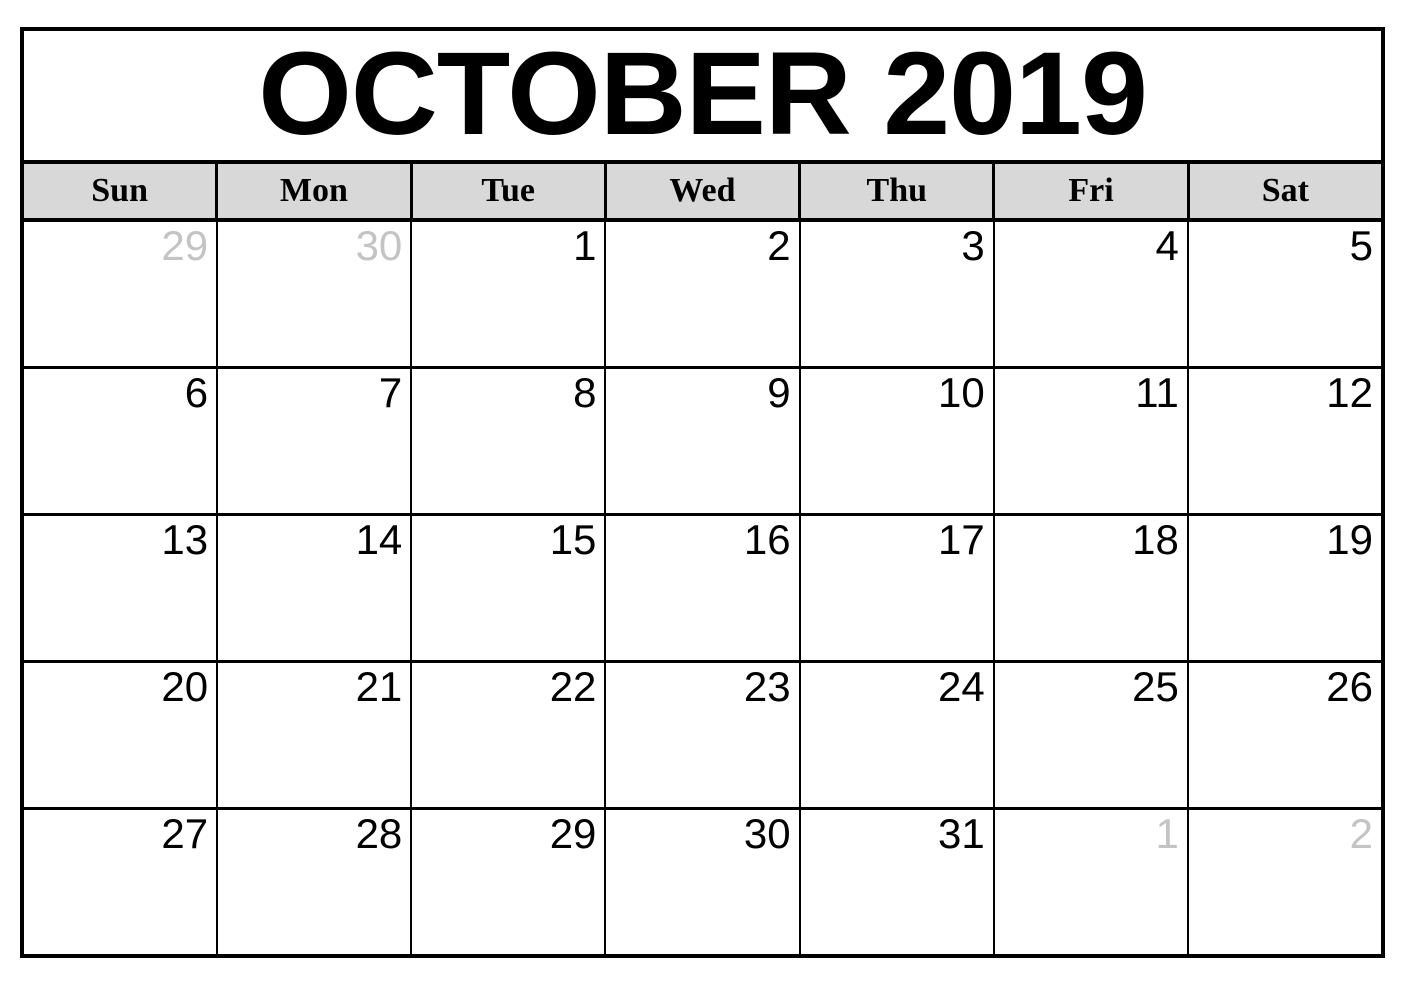  Describe the element at coordinates (1349, 686) in the screenshot. I see `day-number: 26` at that location.